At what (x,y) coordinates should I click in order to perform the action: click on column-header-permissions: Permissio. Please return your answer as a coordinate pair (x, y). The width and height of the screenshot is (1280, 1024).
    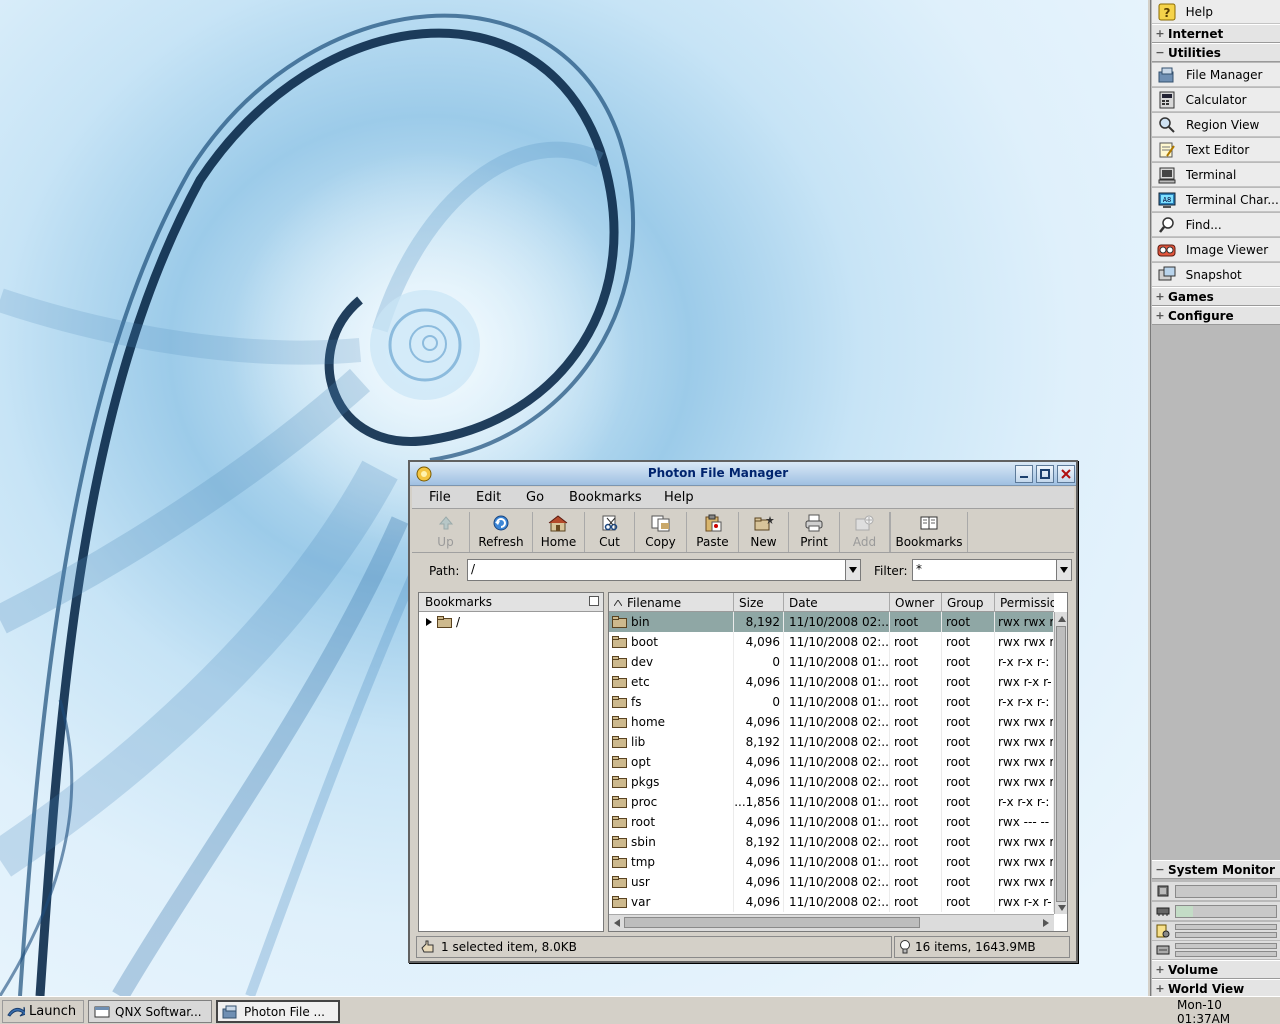
    Looking at the image, I should click on (1024, 602).